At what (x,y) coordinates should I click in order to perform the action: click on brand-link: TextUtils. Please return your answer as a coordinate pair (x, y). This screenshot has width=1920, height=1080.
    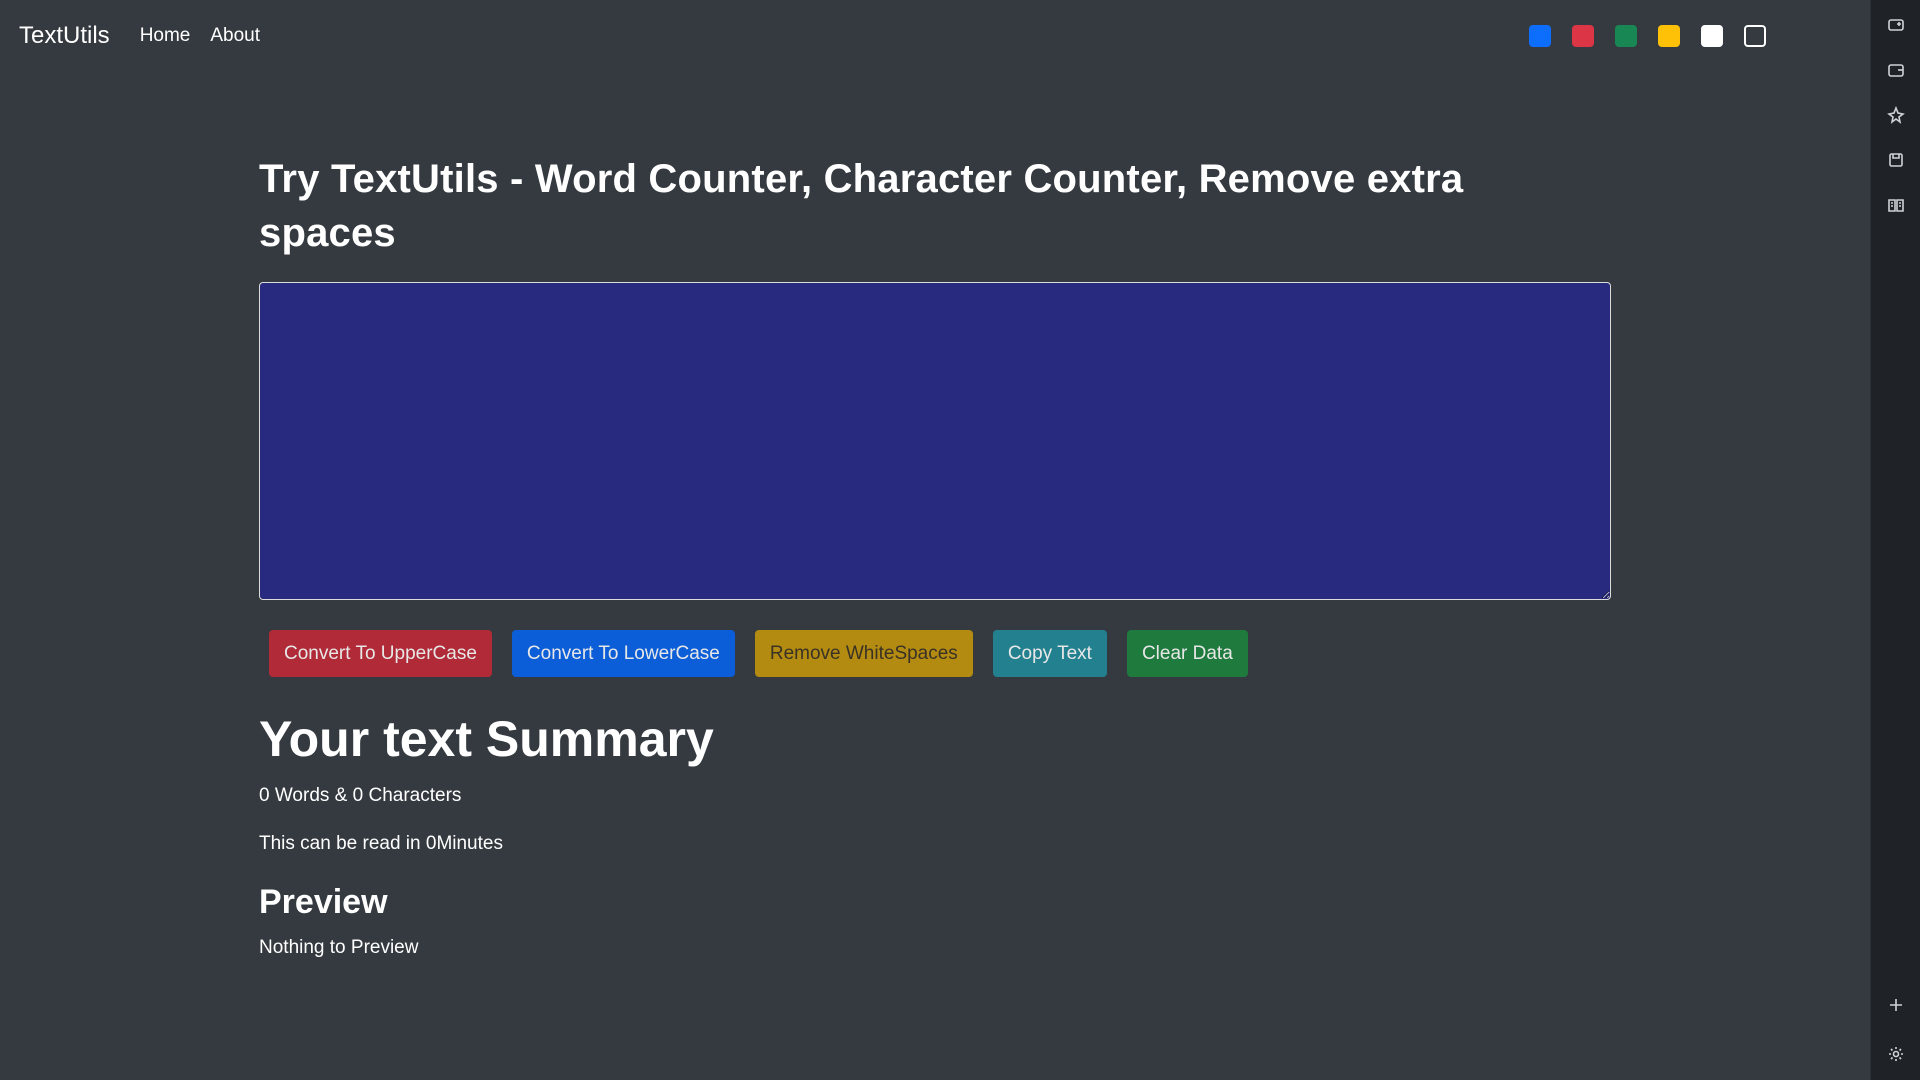
    Looking at the image, I should click on (64, 36).